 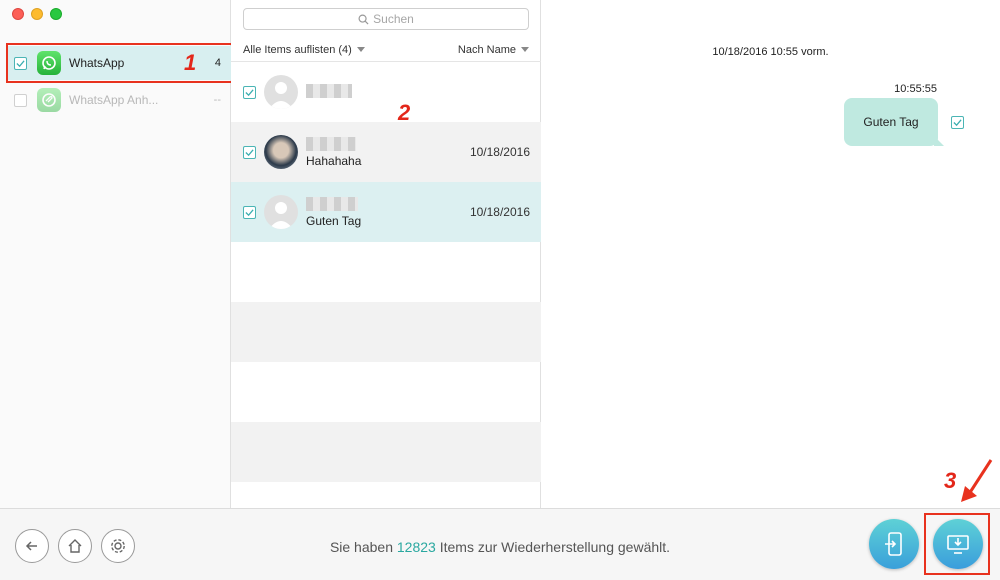 I want to click on sort-dropdown: Nach Name, so click(x=493, y=50).